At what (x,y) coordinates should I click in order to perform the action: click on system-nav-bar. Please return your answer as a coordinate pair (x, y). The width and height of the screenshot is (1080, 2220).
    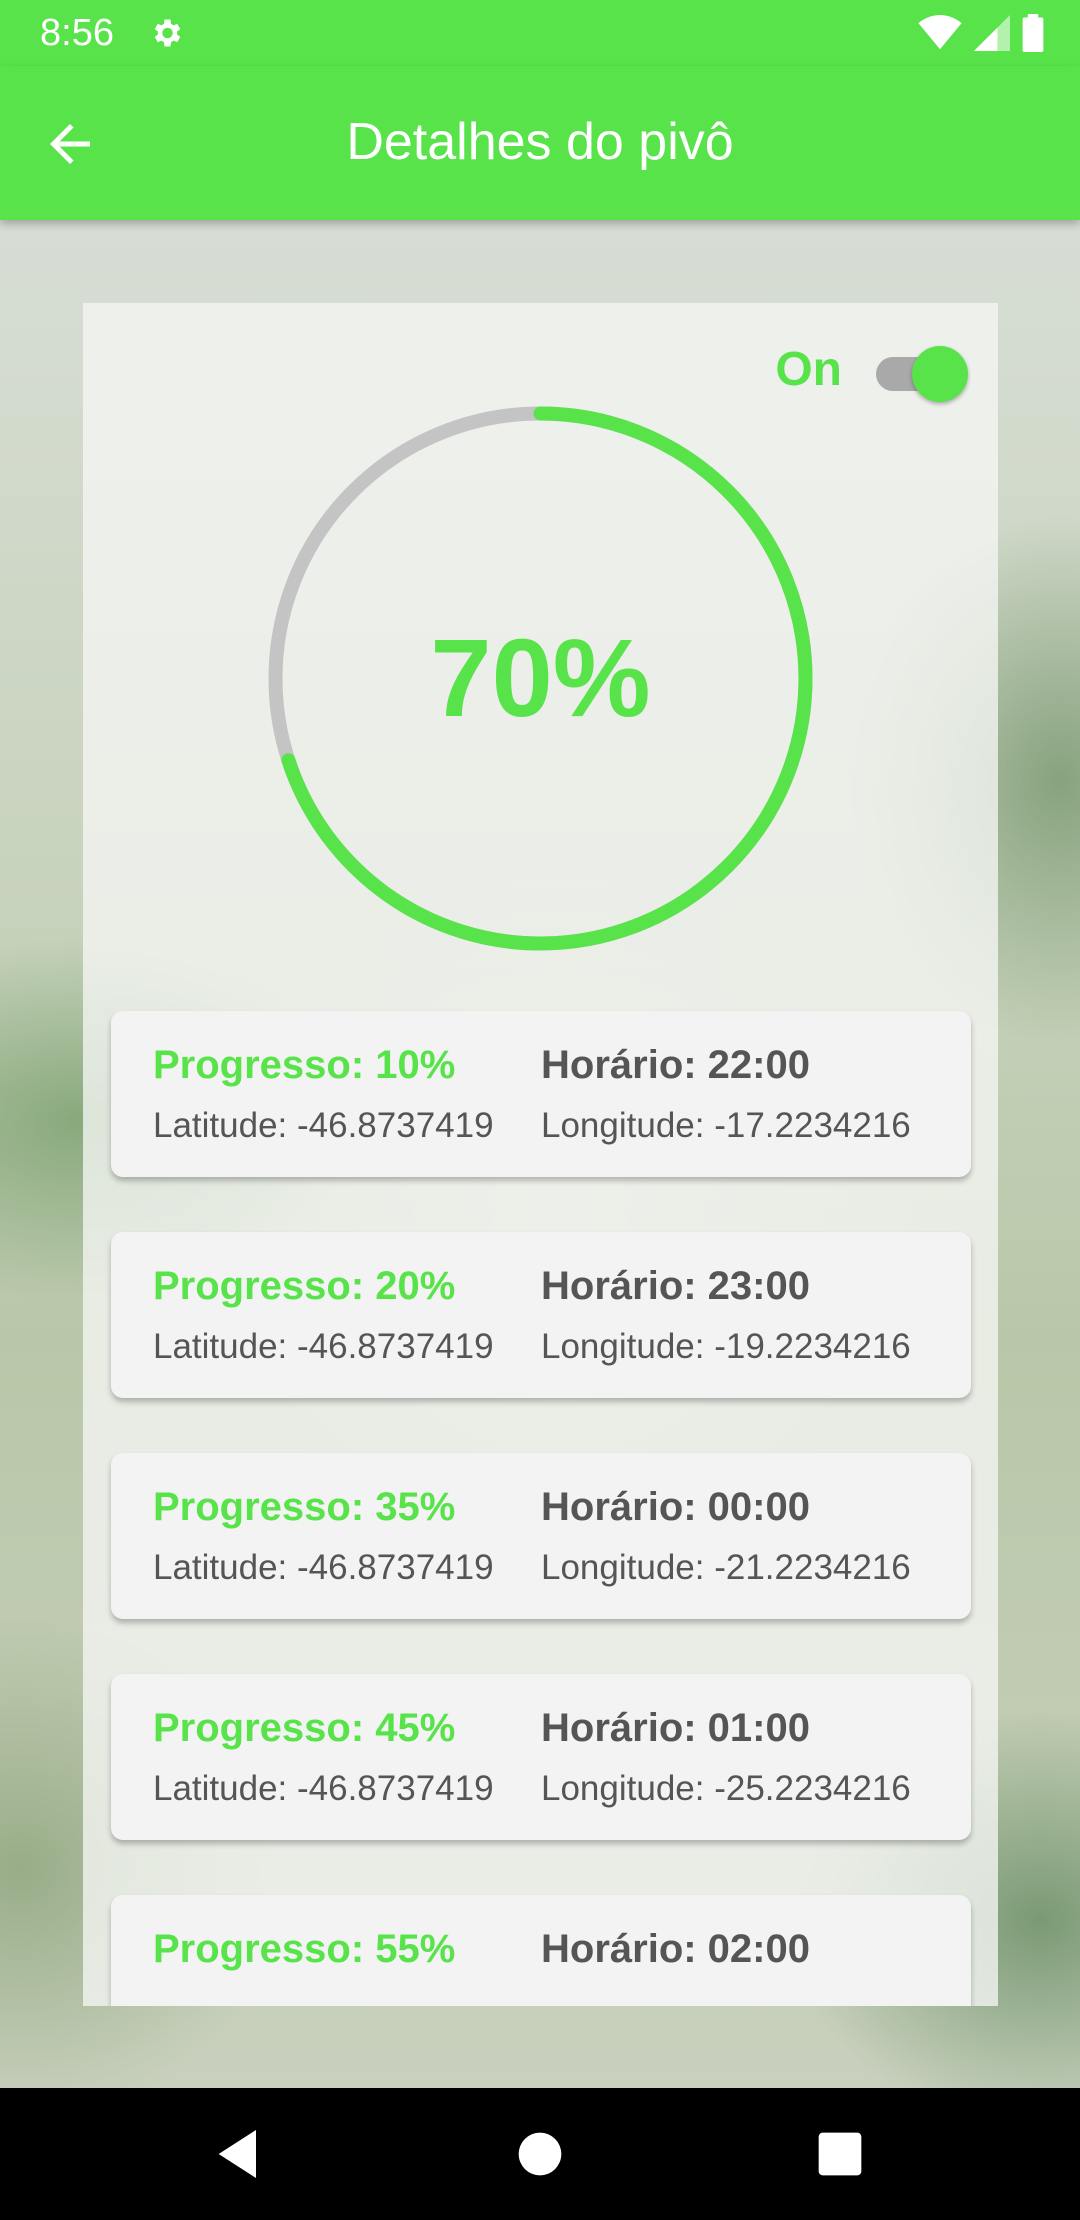
    Looking at the image, I should click on (540, 2154).